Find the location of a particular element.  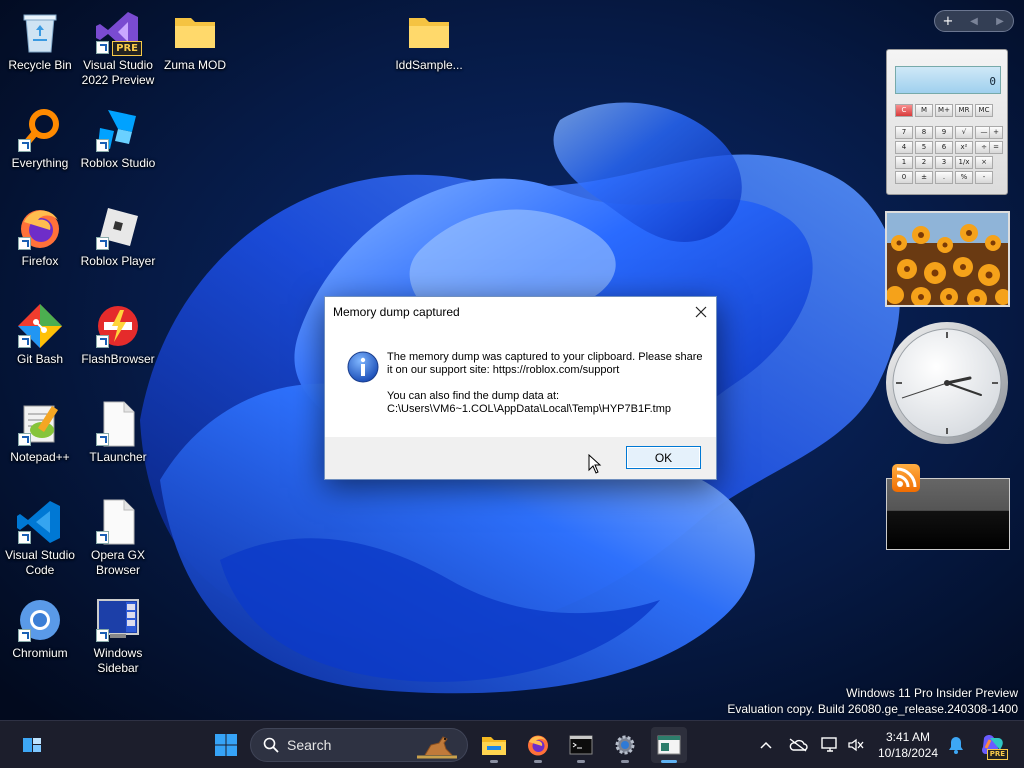

desktop-icon-chromium: Chromium is located at coordinates (40, 628).